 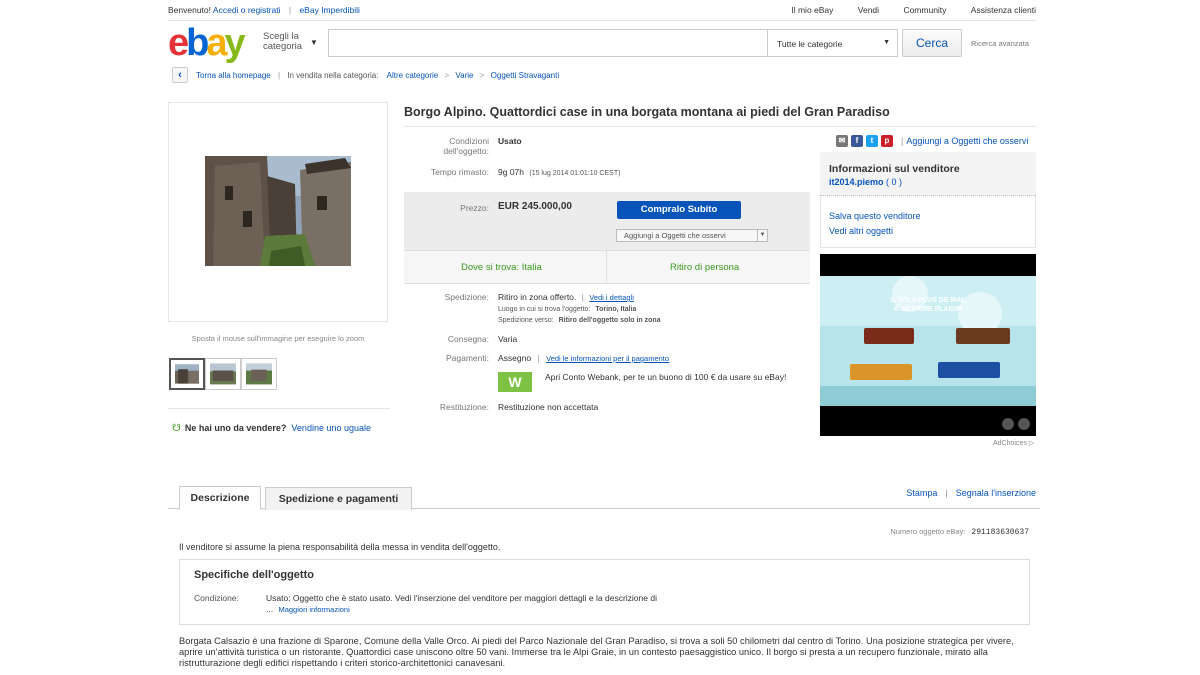 What do you see at coordinates (213, 43) in the screenshot?
I see `ebay-logo: ebay` at bounding box center [213, 43].